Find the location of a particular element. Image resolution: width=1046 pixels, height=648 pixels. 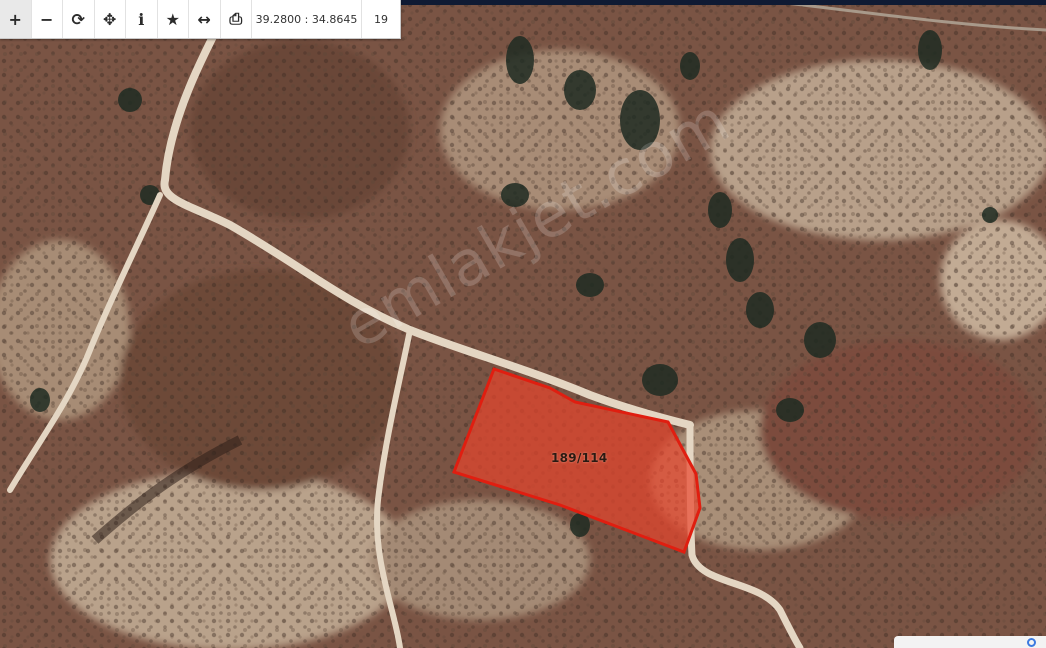

print-button: ⎙ is located at coordinates (236, 19).